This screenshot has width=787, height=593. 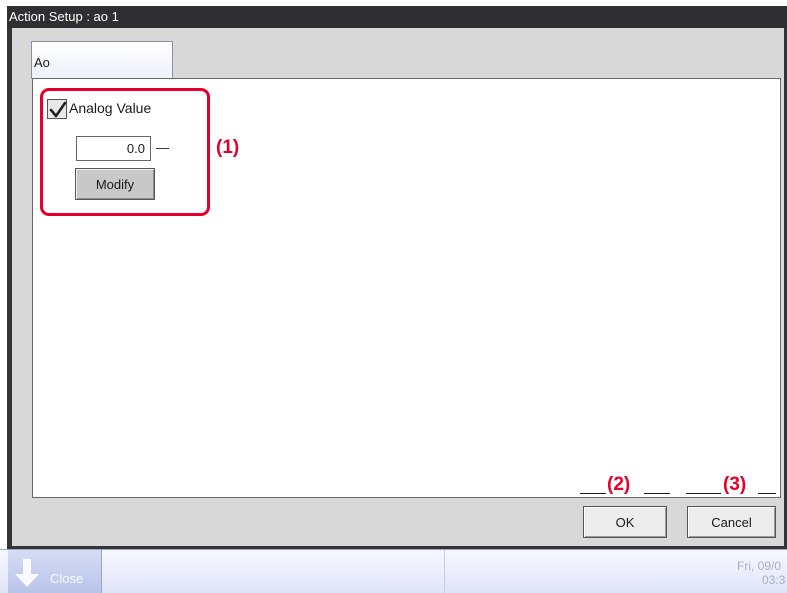 What do you see at coordinates (657, 493) in the screenshot?
I see `callout-line-2-right` at bounding box center [657, 493].